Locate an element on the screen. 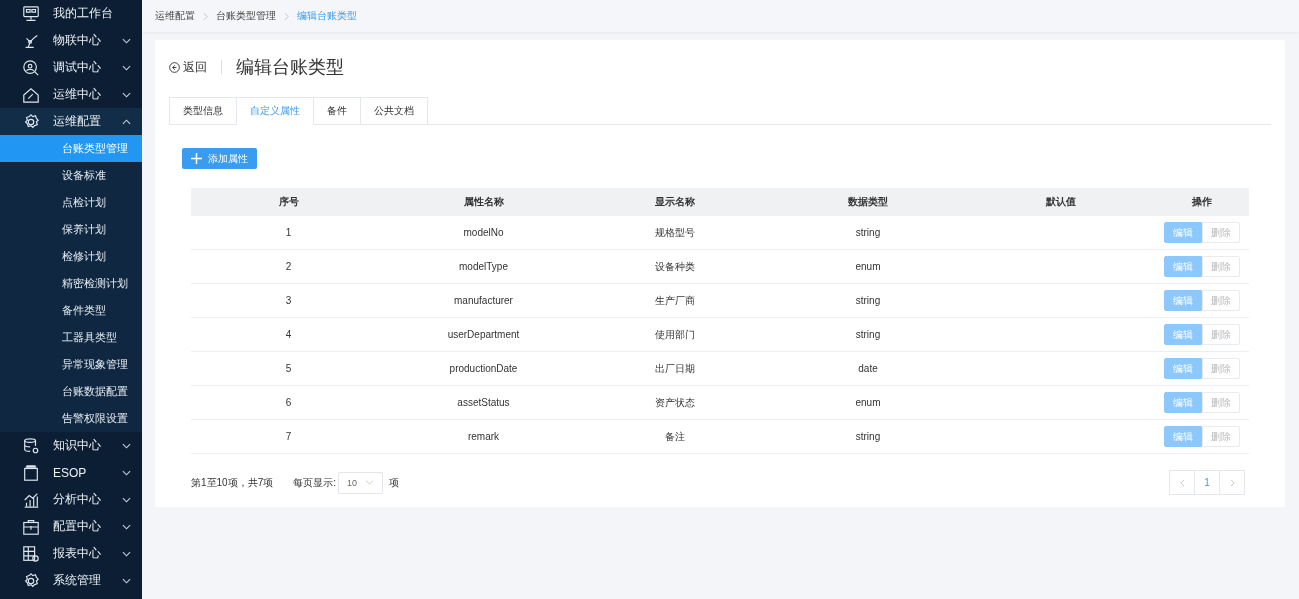 The height and width of the screenshot is (599, 1299). column-header: 操作 is located at coordinates (1202, 202).